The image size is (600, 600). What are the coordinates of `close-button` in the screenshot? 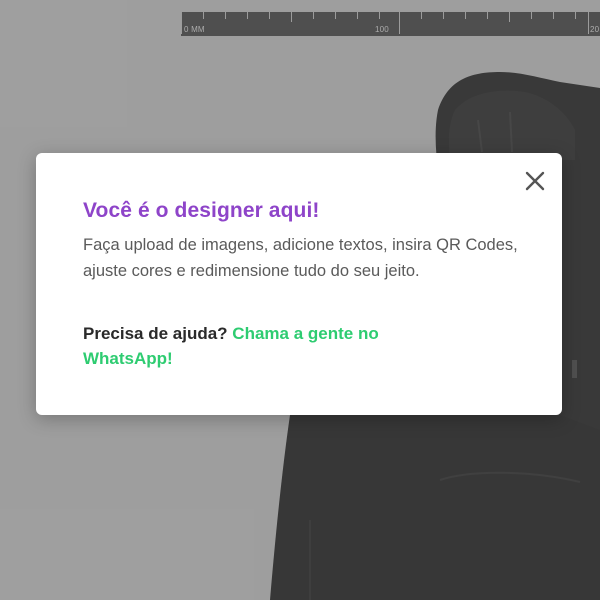 It's located at (535, 181).